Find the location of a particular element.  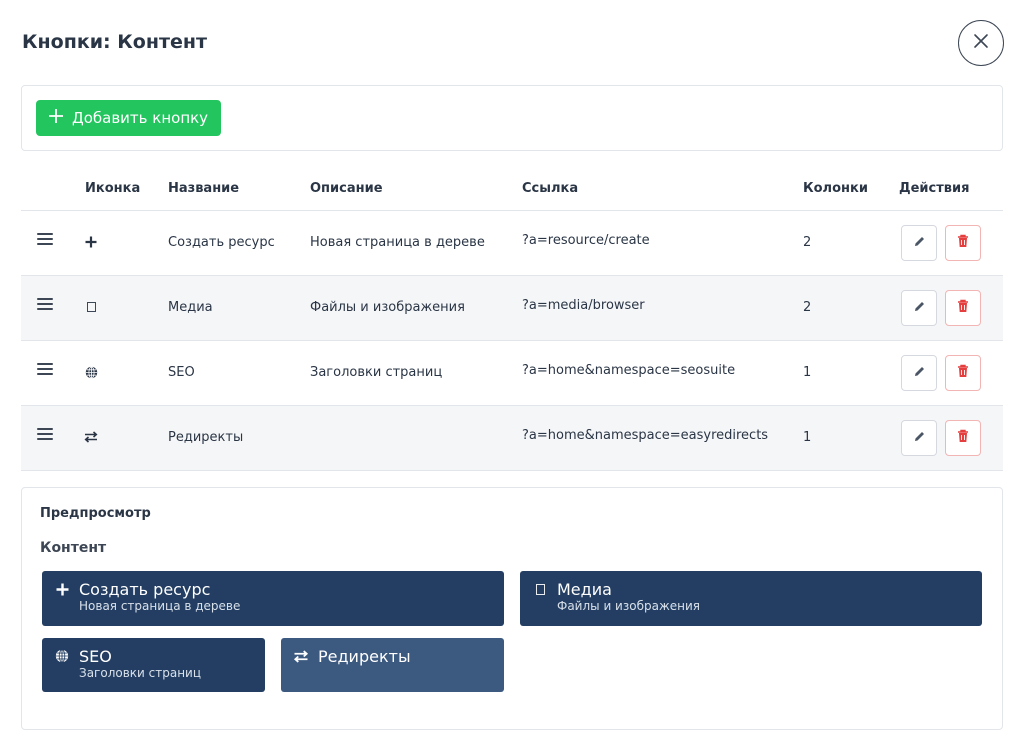

row-description: Новая страница в дереве is located at coordinates (397, 242).